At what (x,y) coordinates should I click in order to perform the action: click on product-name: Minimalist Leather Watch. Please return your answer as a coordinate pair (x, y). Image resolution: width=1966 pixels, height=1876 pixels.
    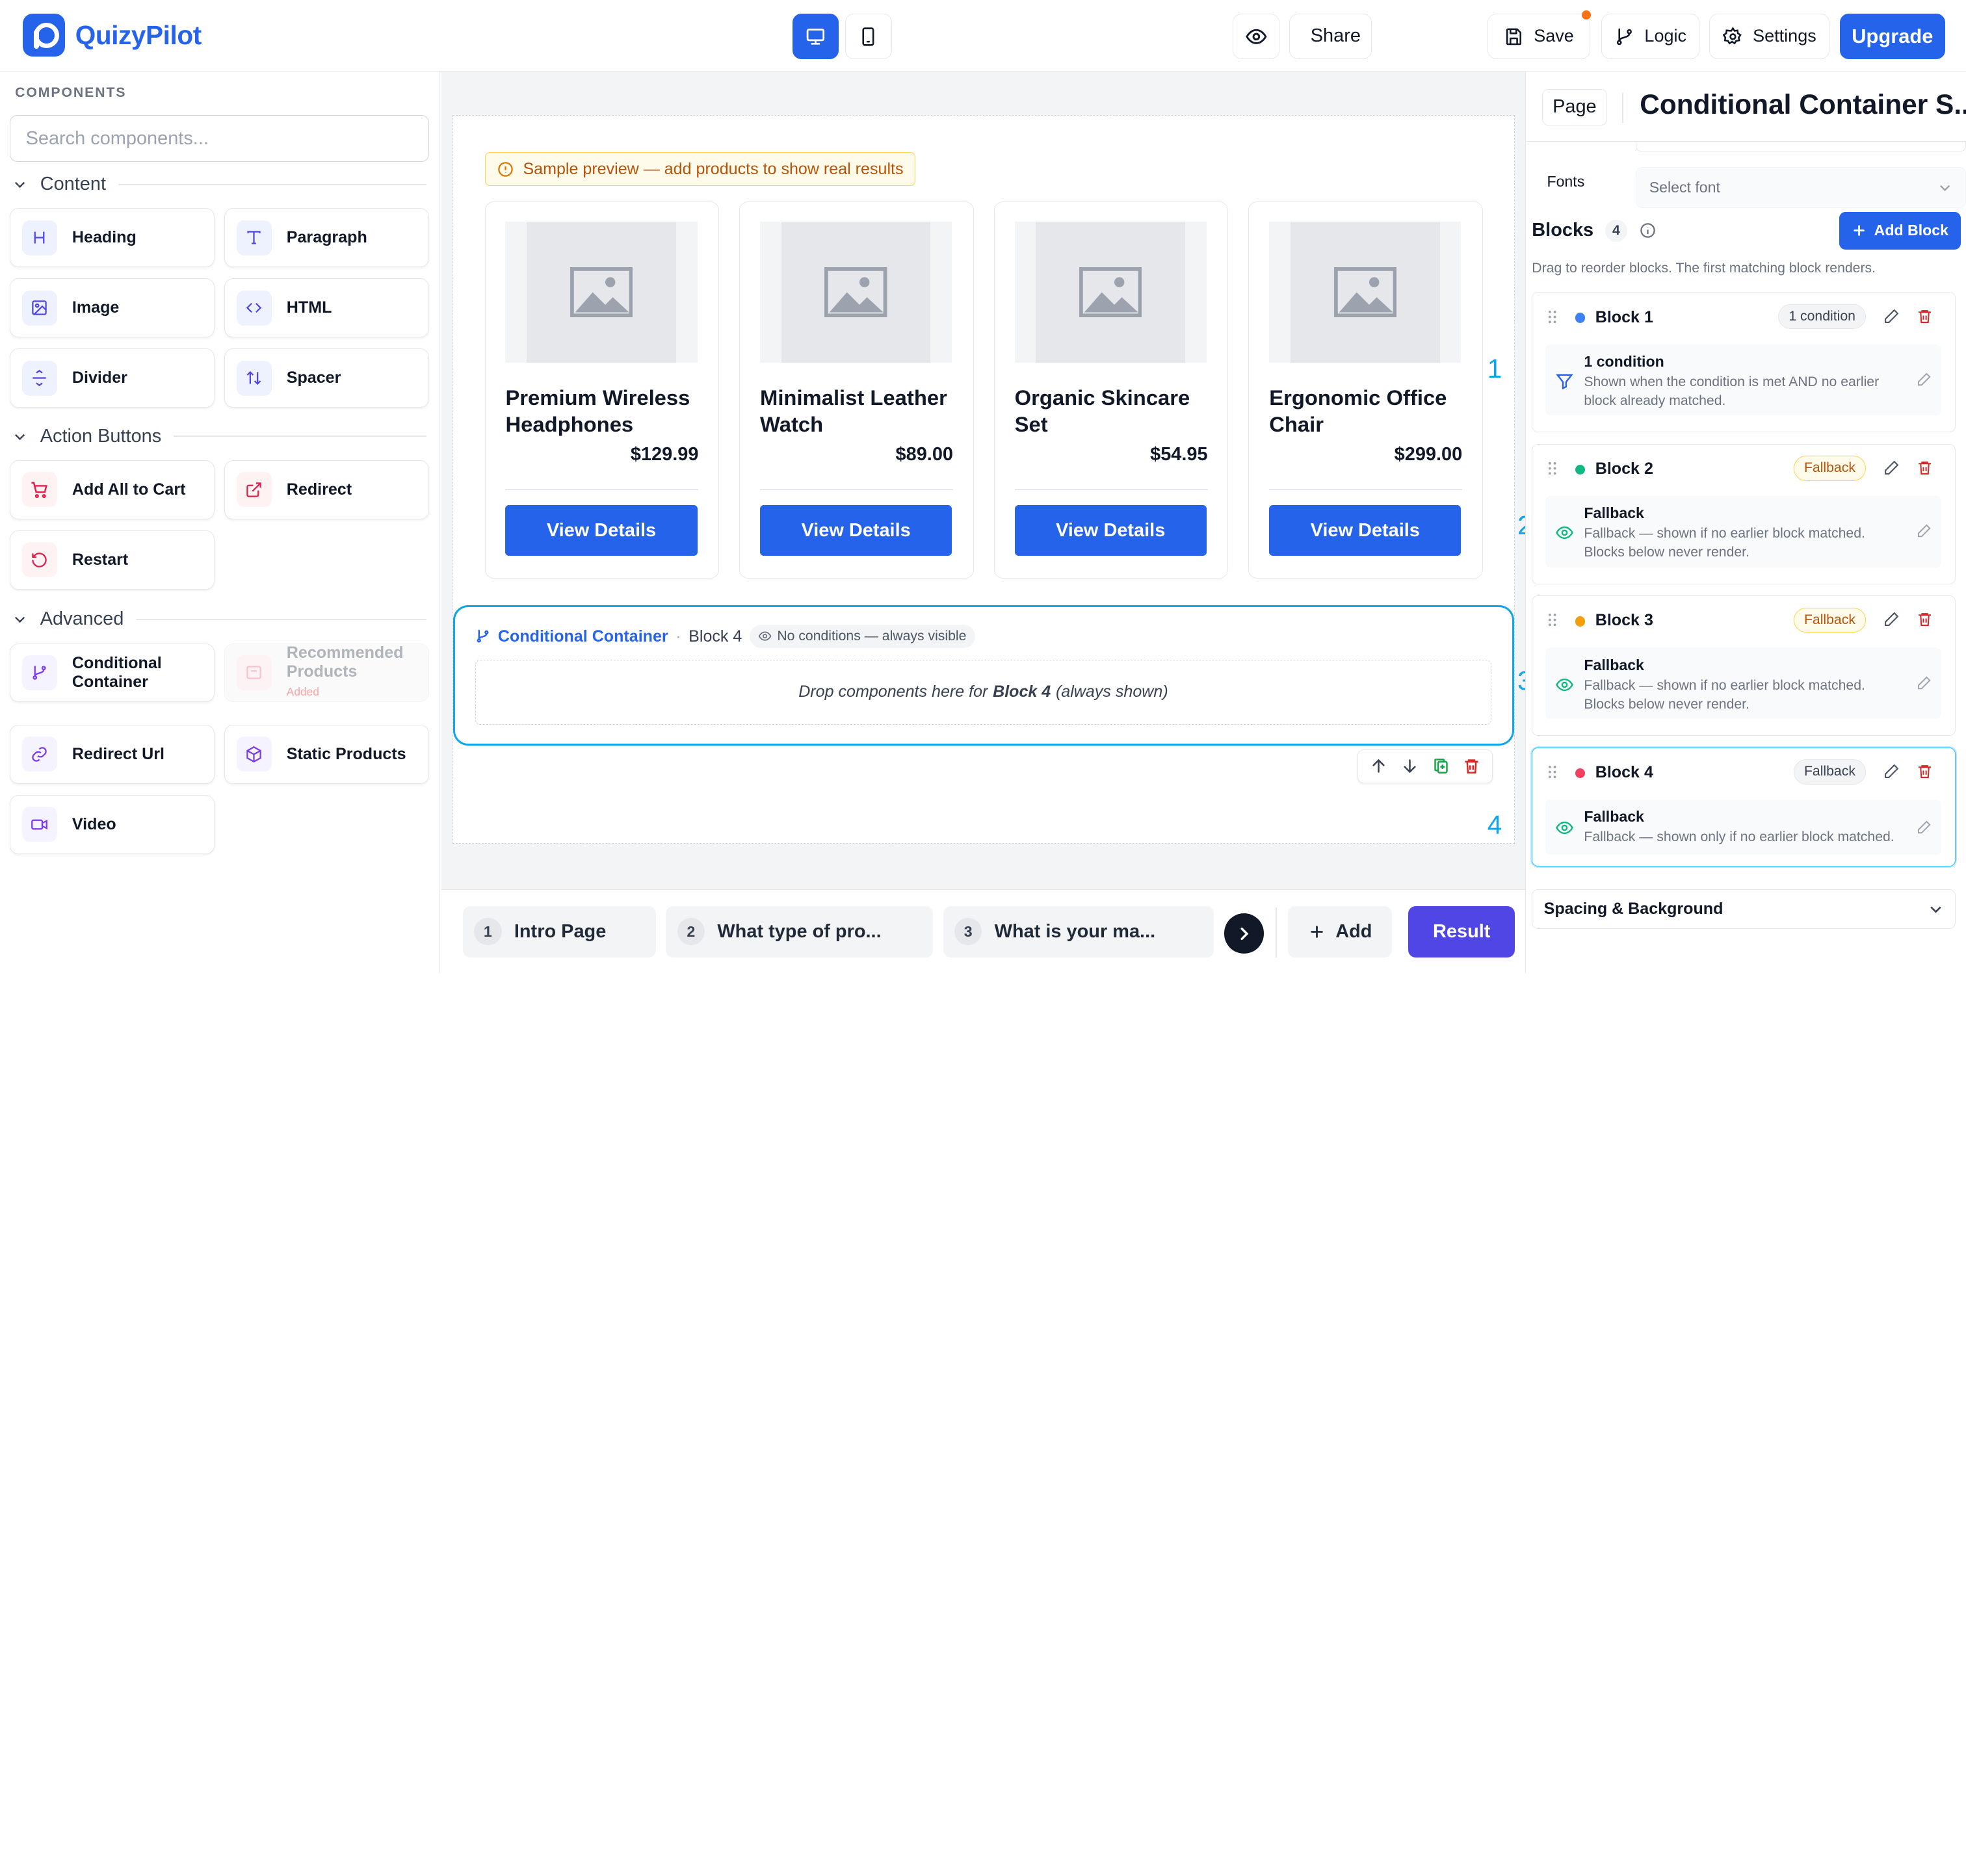
    Looking at the image, I should click on (853, 410).